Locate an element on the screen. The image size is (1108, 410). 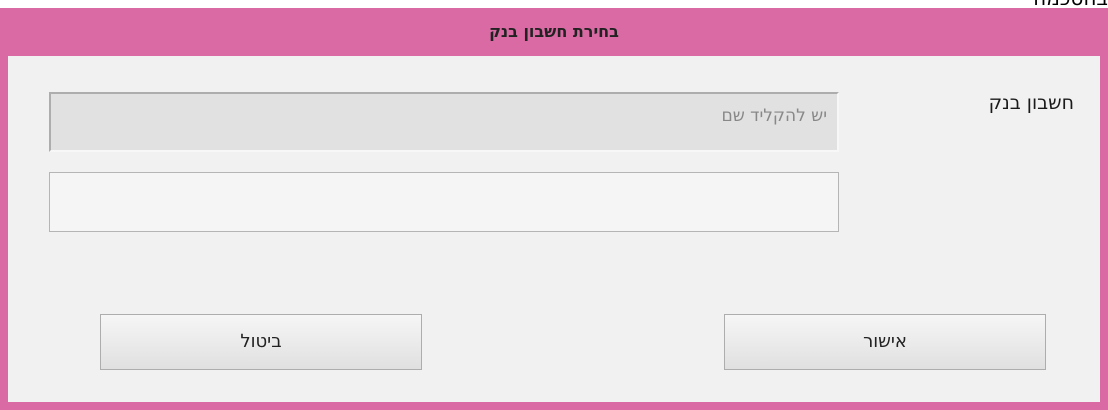
dialog-title: בחירת חשבון בנק is located at coordinates (554, 31).